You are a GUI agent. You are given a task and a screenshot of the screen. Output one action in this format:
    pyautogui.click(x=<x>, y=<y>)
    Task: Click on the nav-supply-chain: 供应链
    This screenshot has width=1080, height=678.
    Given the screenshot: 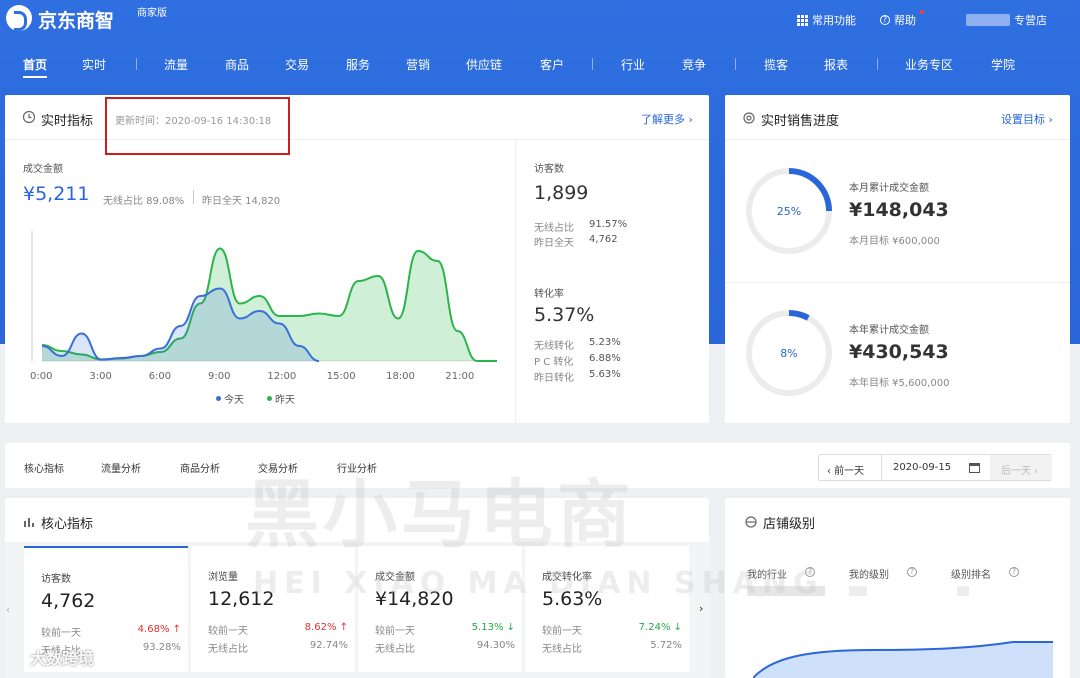 What is the action you would take?
    pyautogui.click(x=484, y=64)
    